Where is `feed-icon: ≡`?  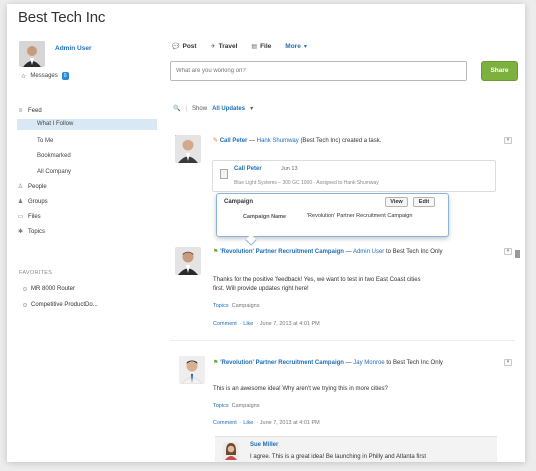
feed-icon: ≡ is located at coordinates (20, 111).